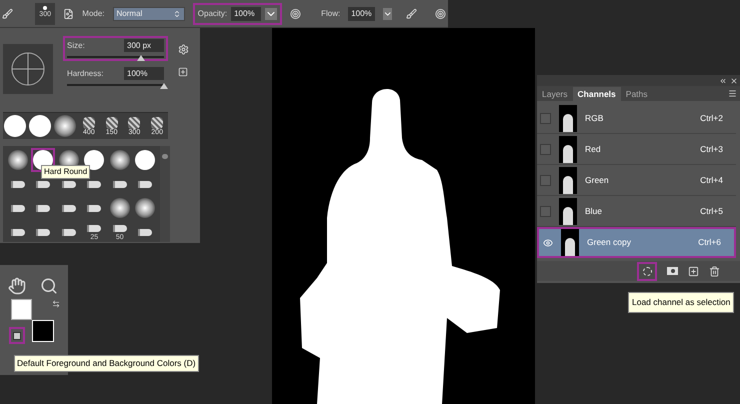  Describe the element at coordinates (17, 286) in the screenshot. I see `hand-icon` at that location.